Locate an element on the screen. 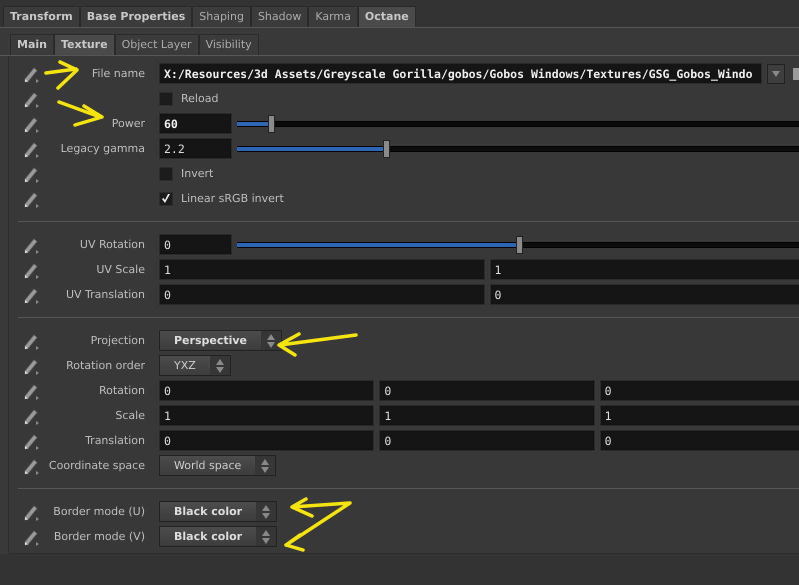  checkbox-label: Reload is located at coordinates (199, 98).